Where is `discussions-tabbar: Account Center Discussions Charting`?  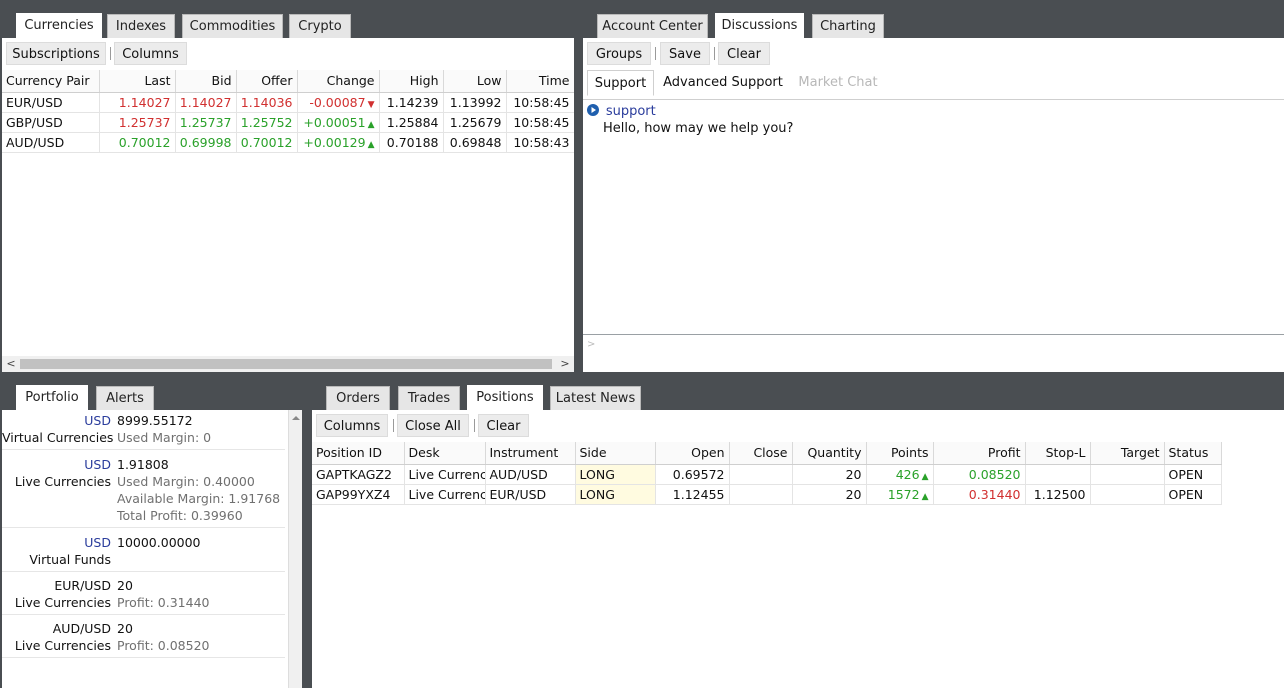
discussions-tabbar: Account Center Discussions Charting is located at coordinates (933, 19).